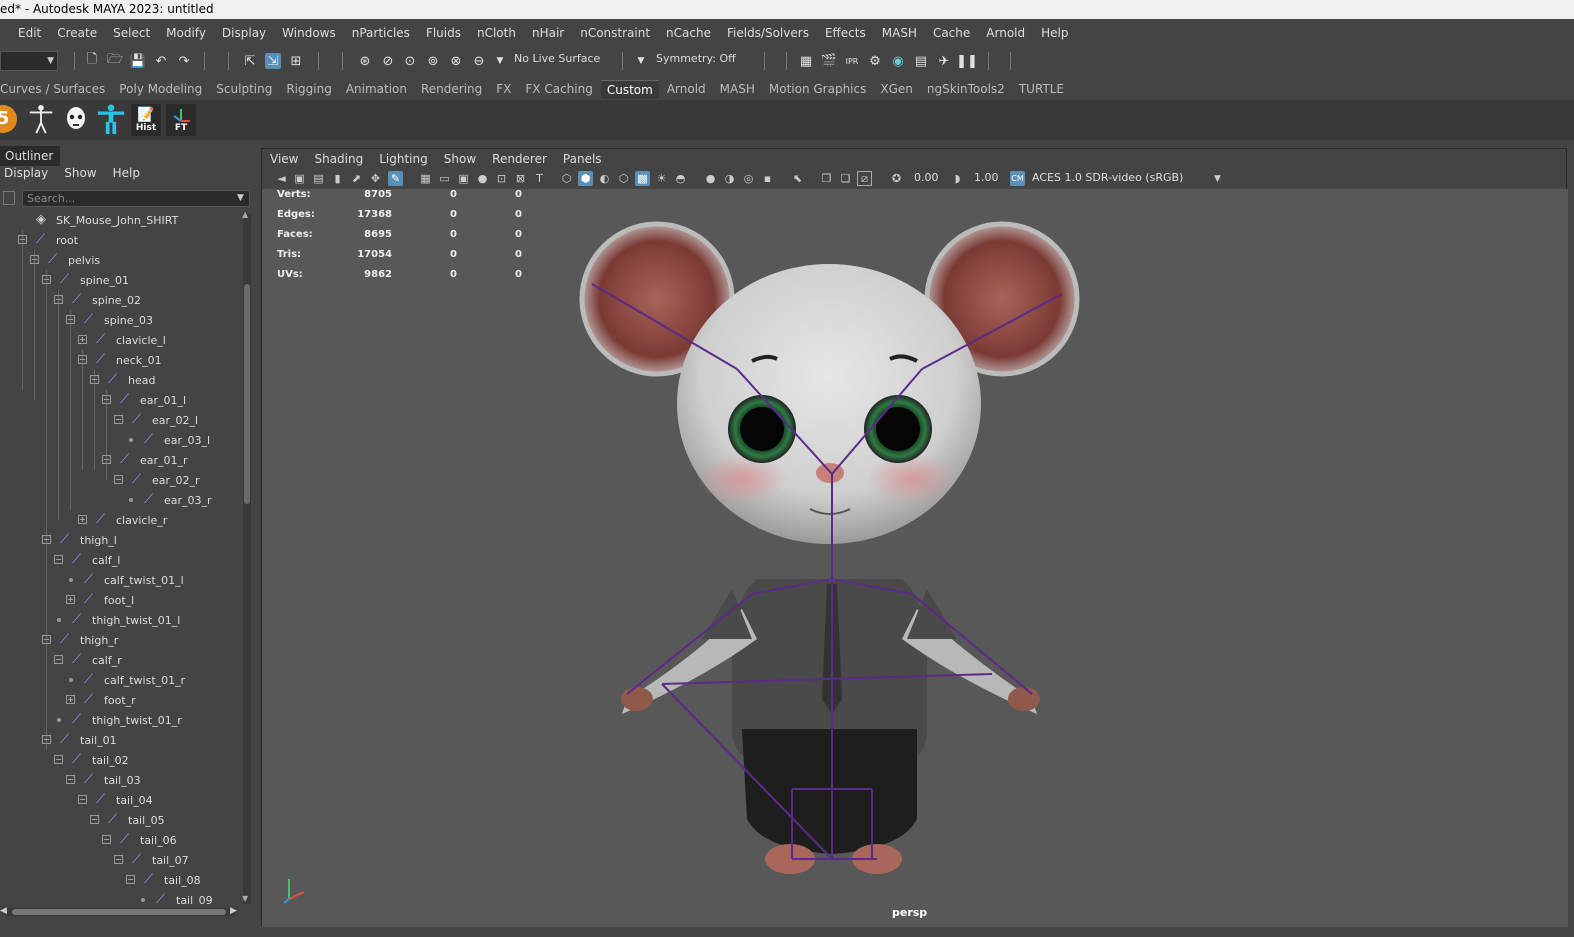  I want to click on lights-icon: ☀, so click(661, 178).